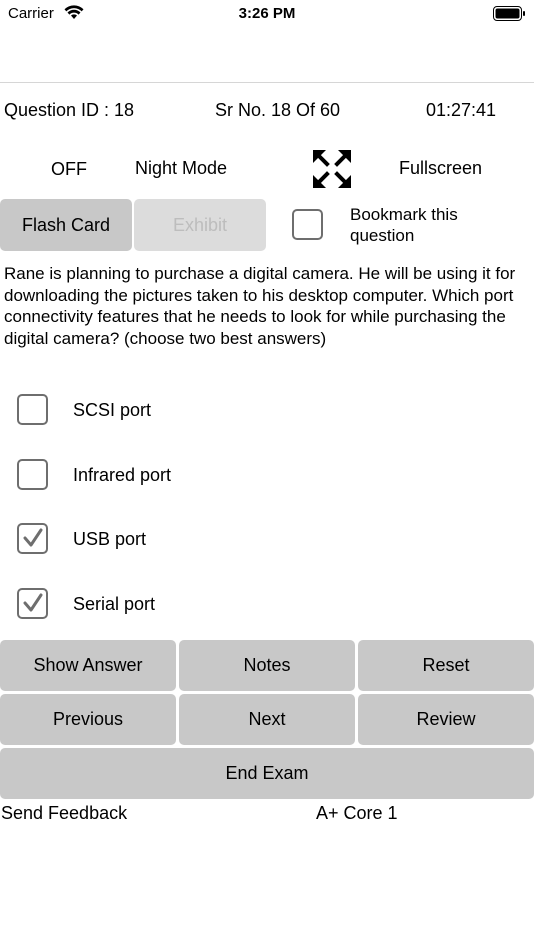 The image size is (534, 950). Describe the element at coordinates (278, 110) in the screenshot. I see `serial-number: Sr No. 18 Of 60` at that location.